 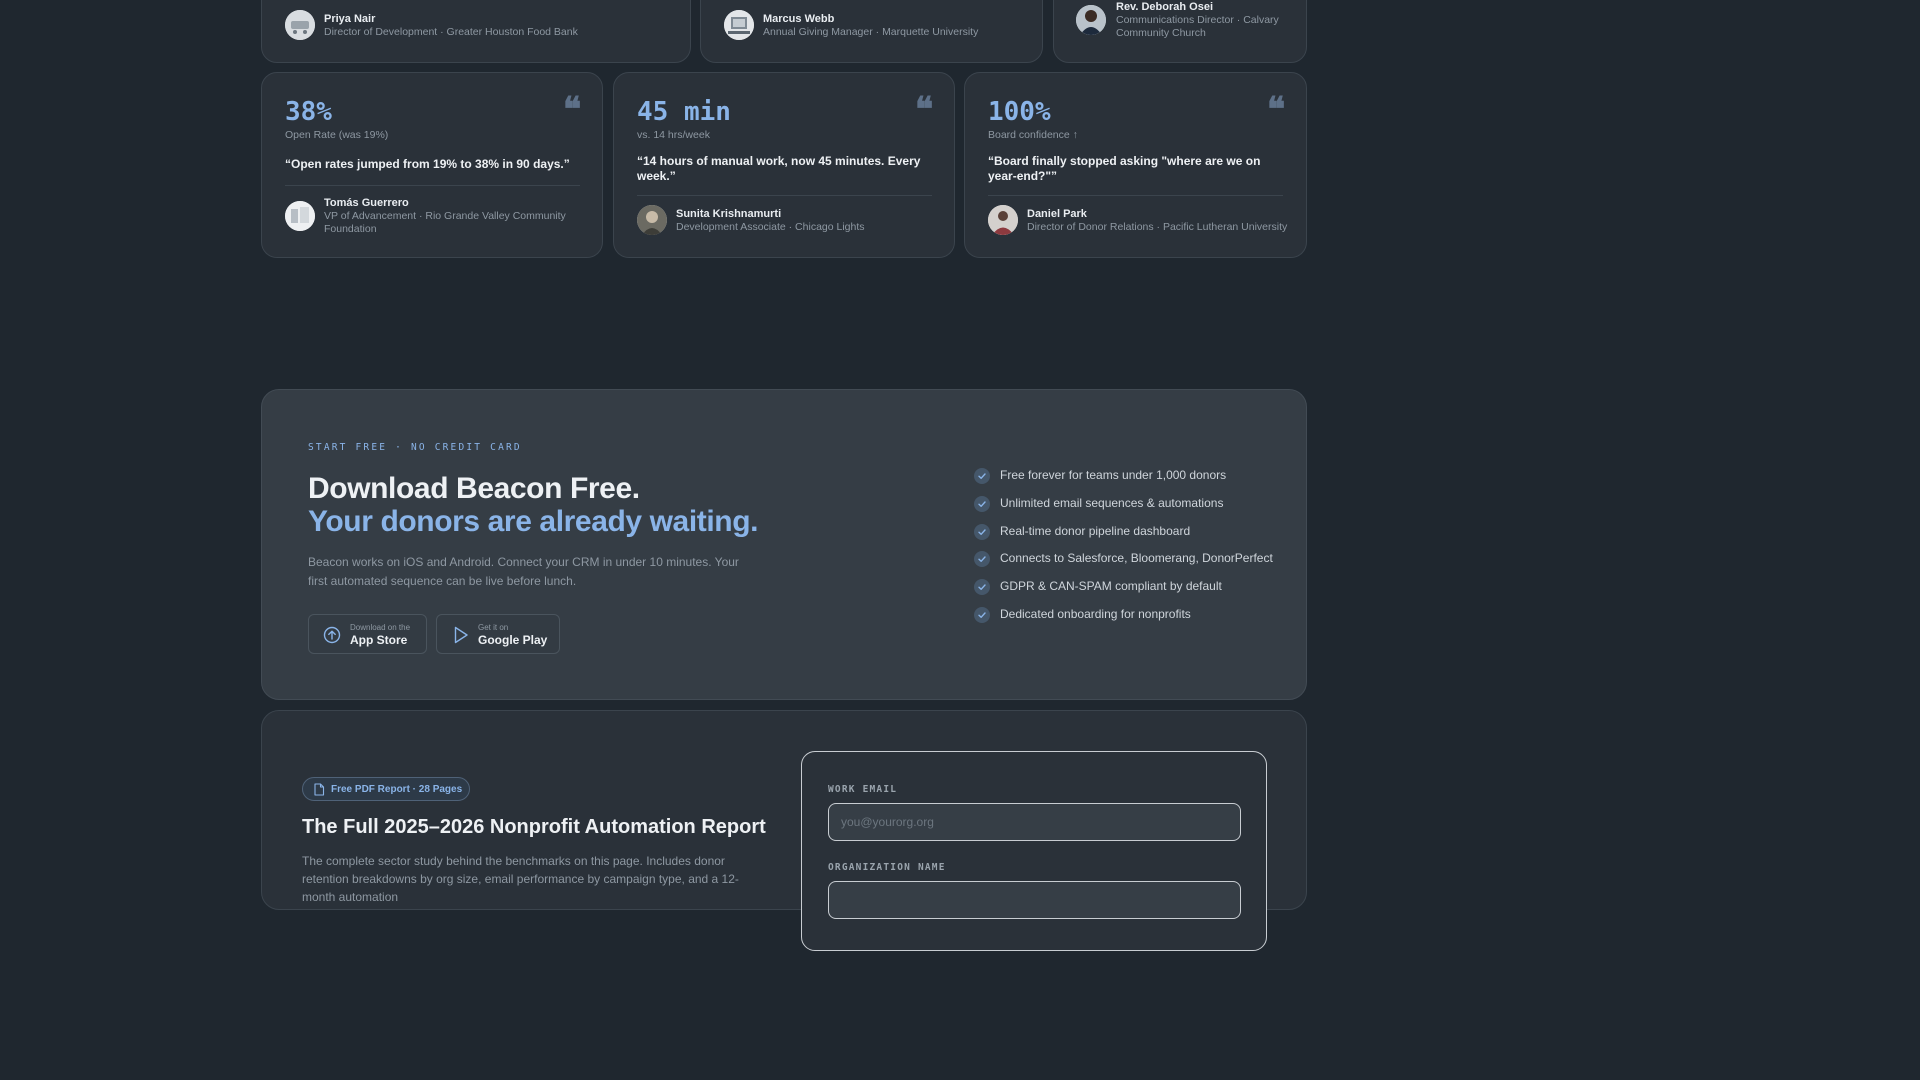 What do you see at coordinates (350, 19) in the screenshot?
I see `person-name: Priya Nair` at bounding box center [350, 19].